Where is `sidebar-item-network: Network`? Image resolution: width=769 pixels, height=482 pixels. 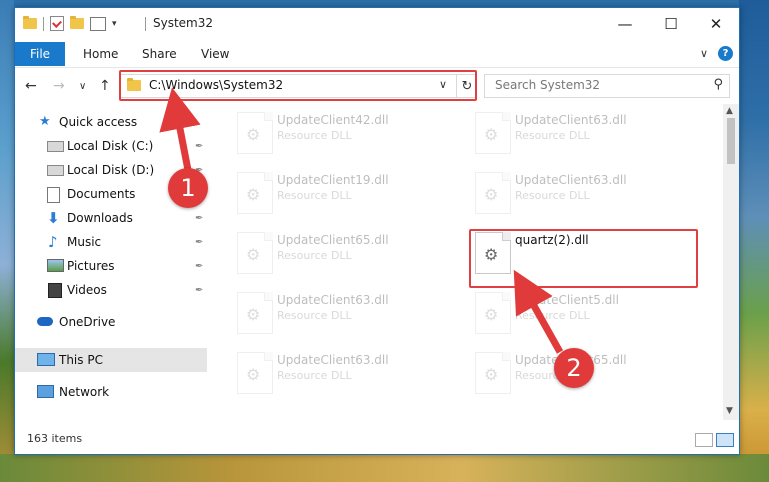
sidebar-item-network: Network is located at coordinates (111, 392).